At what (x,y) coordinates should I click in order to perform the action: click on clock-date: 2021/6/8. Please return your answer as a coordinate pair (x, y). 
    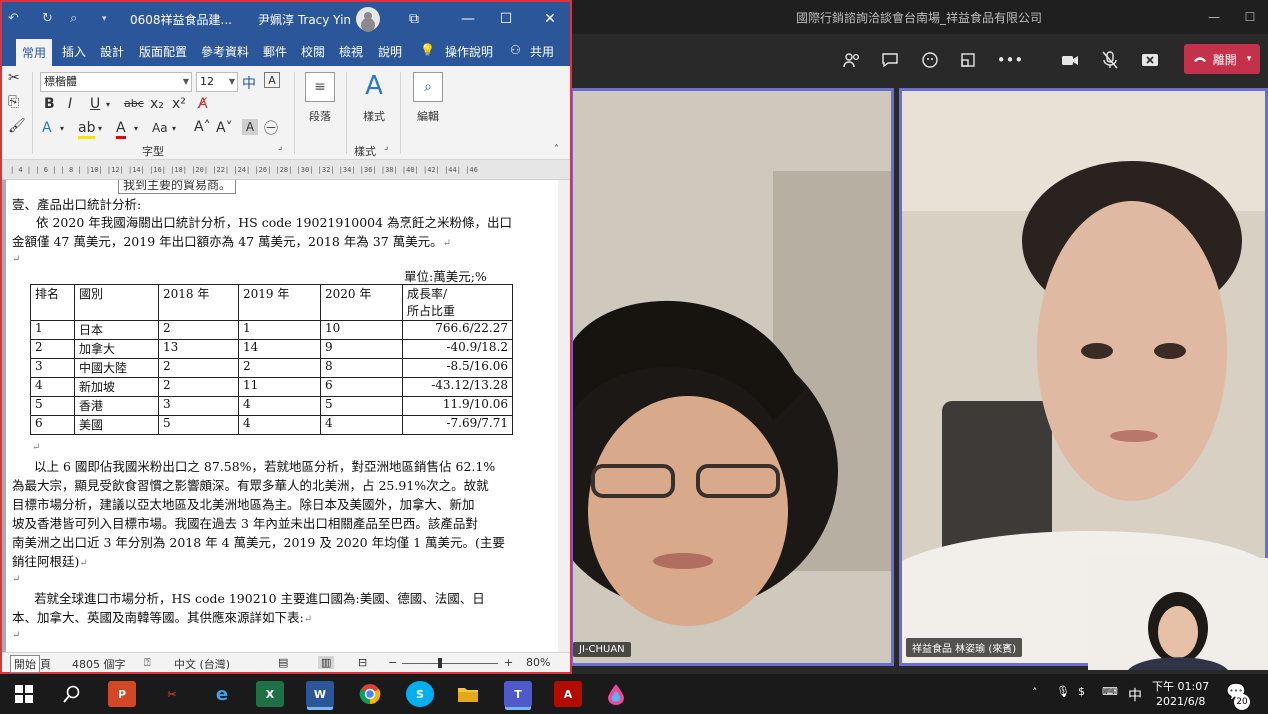
    Looking at the image, I should click on (1180, 701).